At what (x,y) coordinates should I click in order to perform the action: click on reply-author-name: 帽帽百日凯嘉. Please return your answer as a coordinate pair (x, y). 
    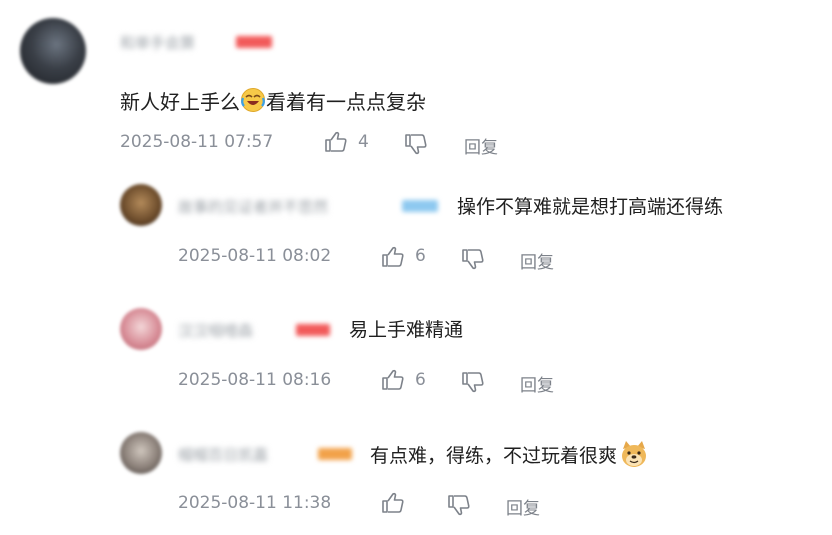
    Looking at the image, I should click on (223, 454).